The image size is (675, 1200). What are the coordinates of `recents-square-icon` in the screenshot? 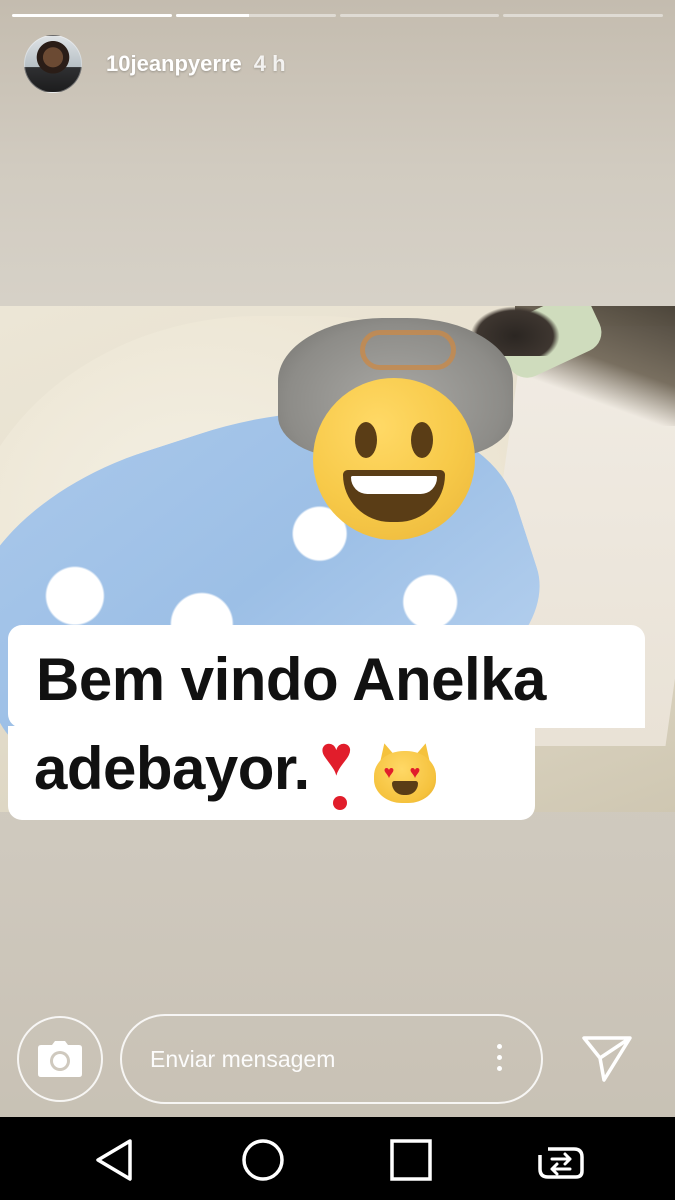 It's located at (411, 1160).